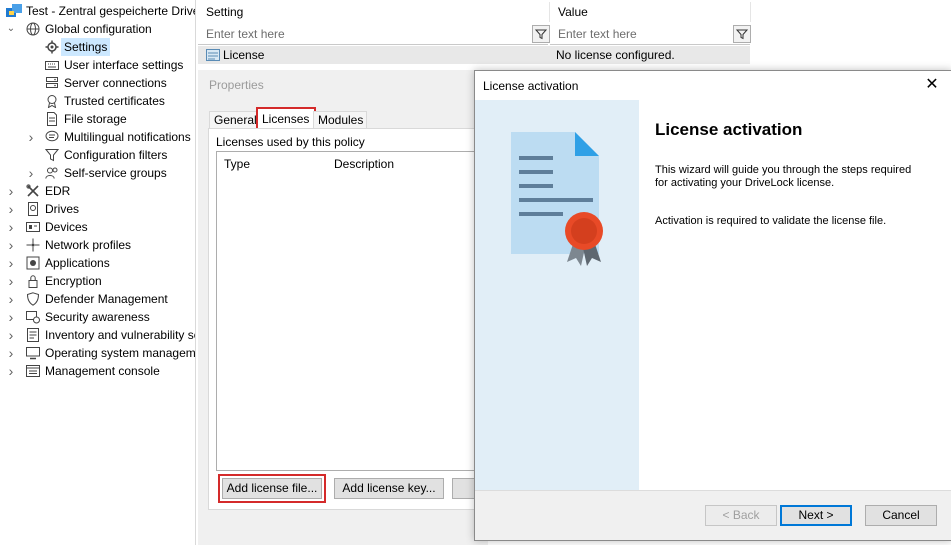 The height and width of the screenshot is (545, 951). What do you see at coordinates (52, 137) in the screenshot?
I see `speech-icon` at bounding box center [52, 137].